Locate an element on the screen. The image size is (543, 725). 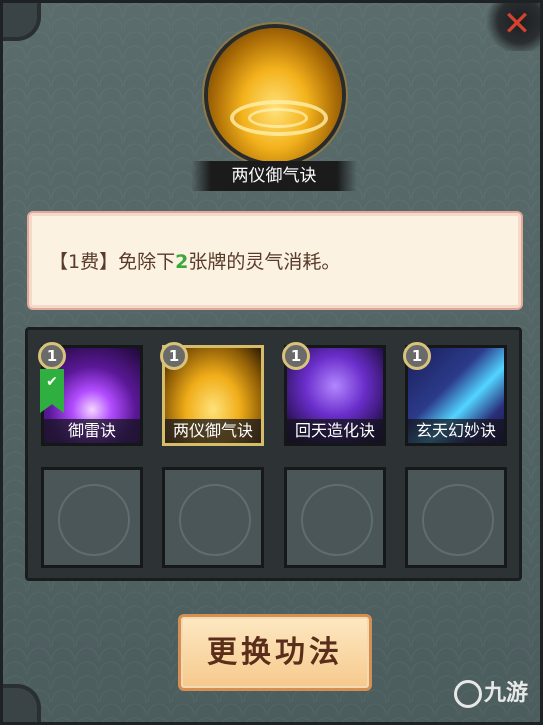
close-button: ✕ is located at coordinates (517, 24).